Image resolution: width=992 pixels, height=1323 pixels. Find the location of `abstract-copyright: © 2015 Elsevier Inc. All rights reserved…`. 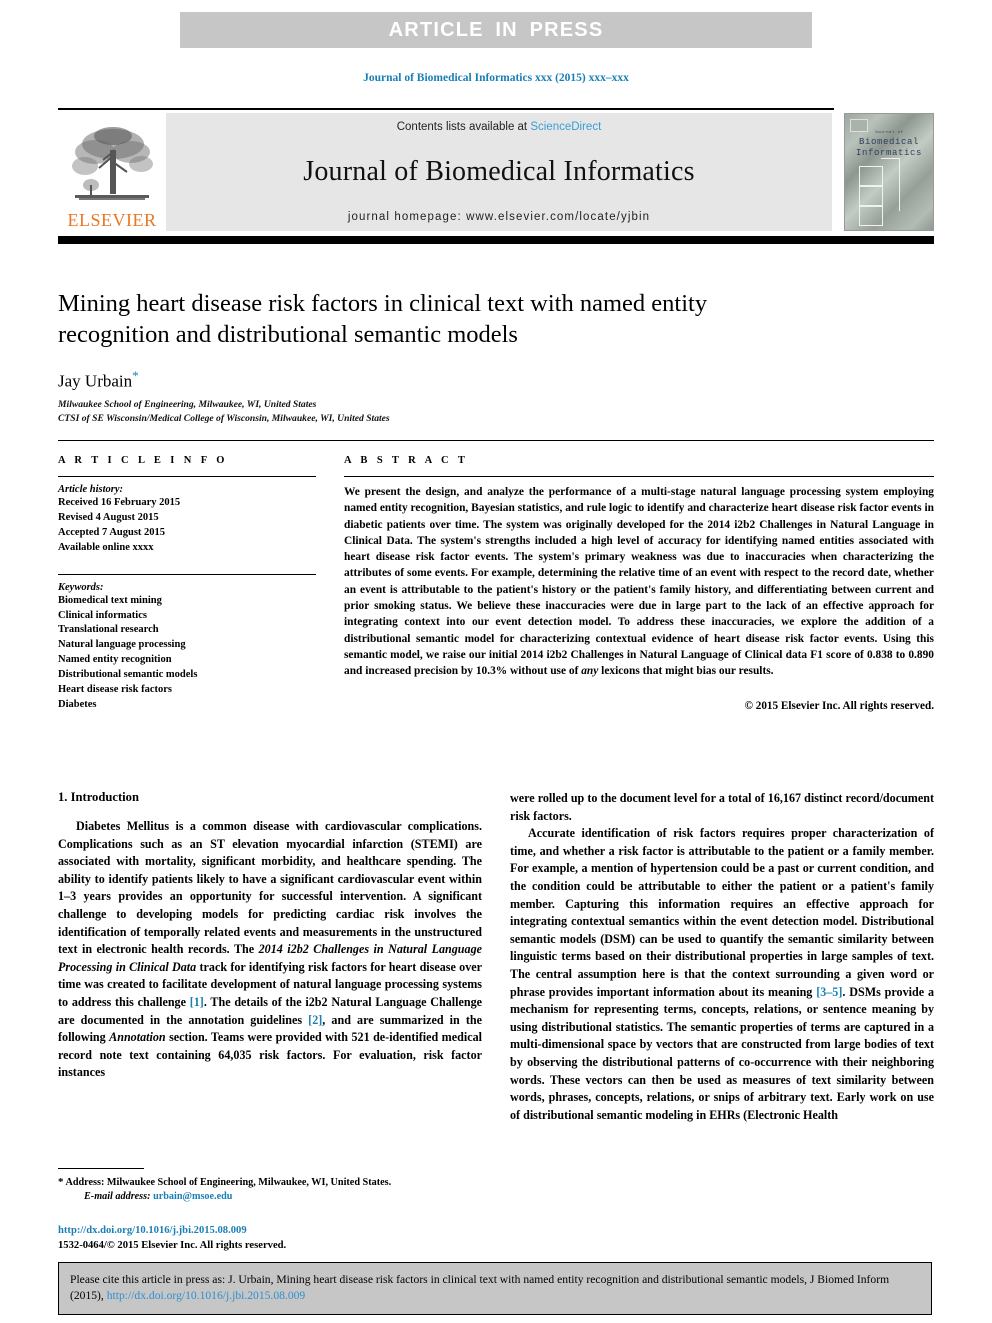

abstract-copyright: © 2015 Elsevier Inc. All rights reserved… is located at coordinates (839, 705).